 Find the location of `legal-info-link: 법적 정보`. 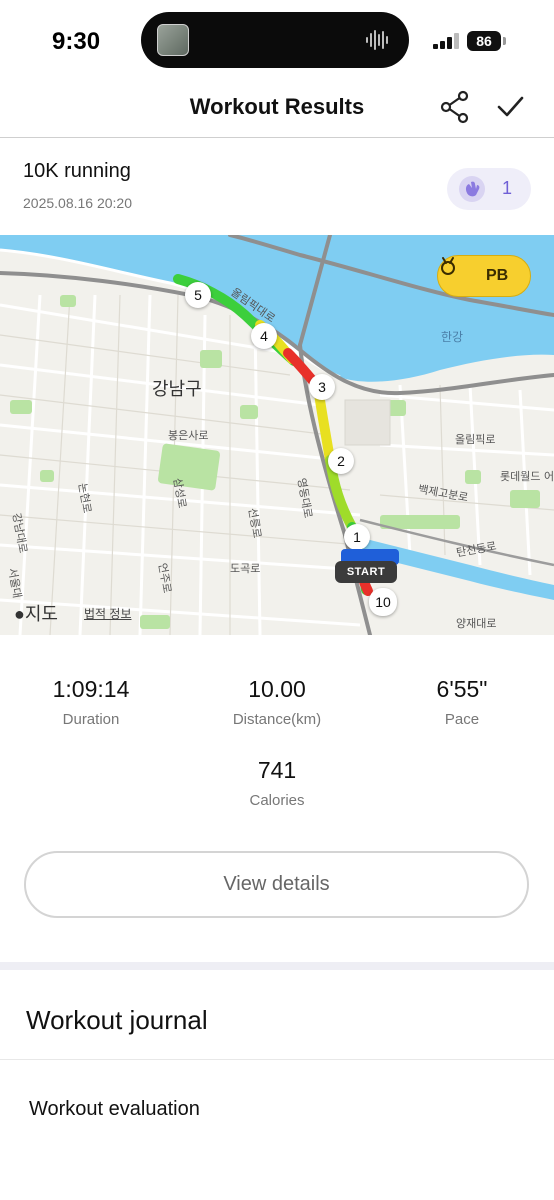

legal-info-link: 법적 정보 is located at coordinates (108, 613).